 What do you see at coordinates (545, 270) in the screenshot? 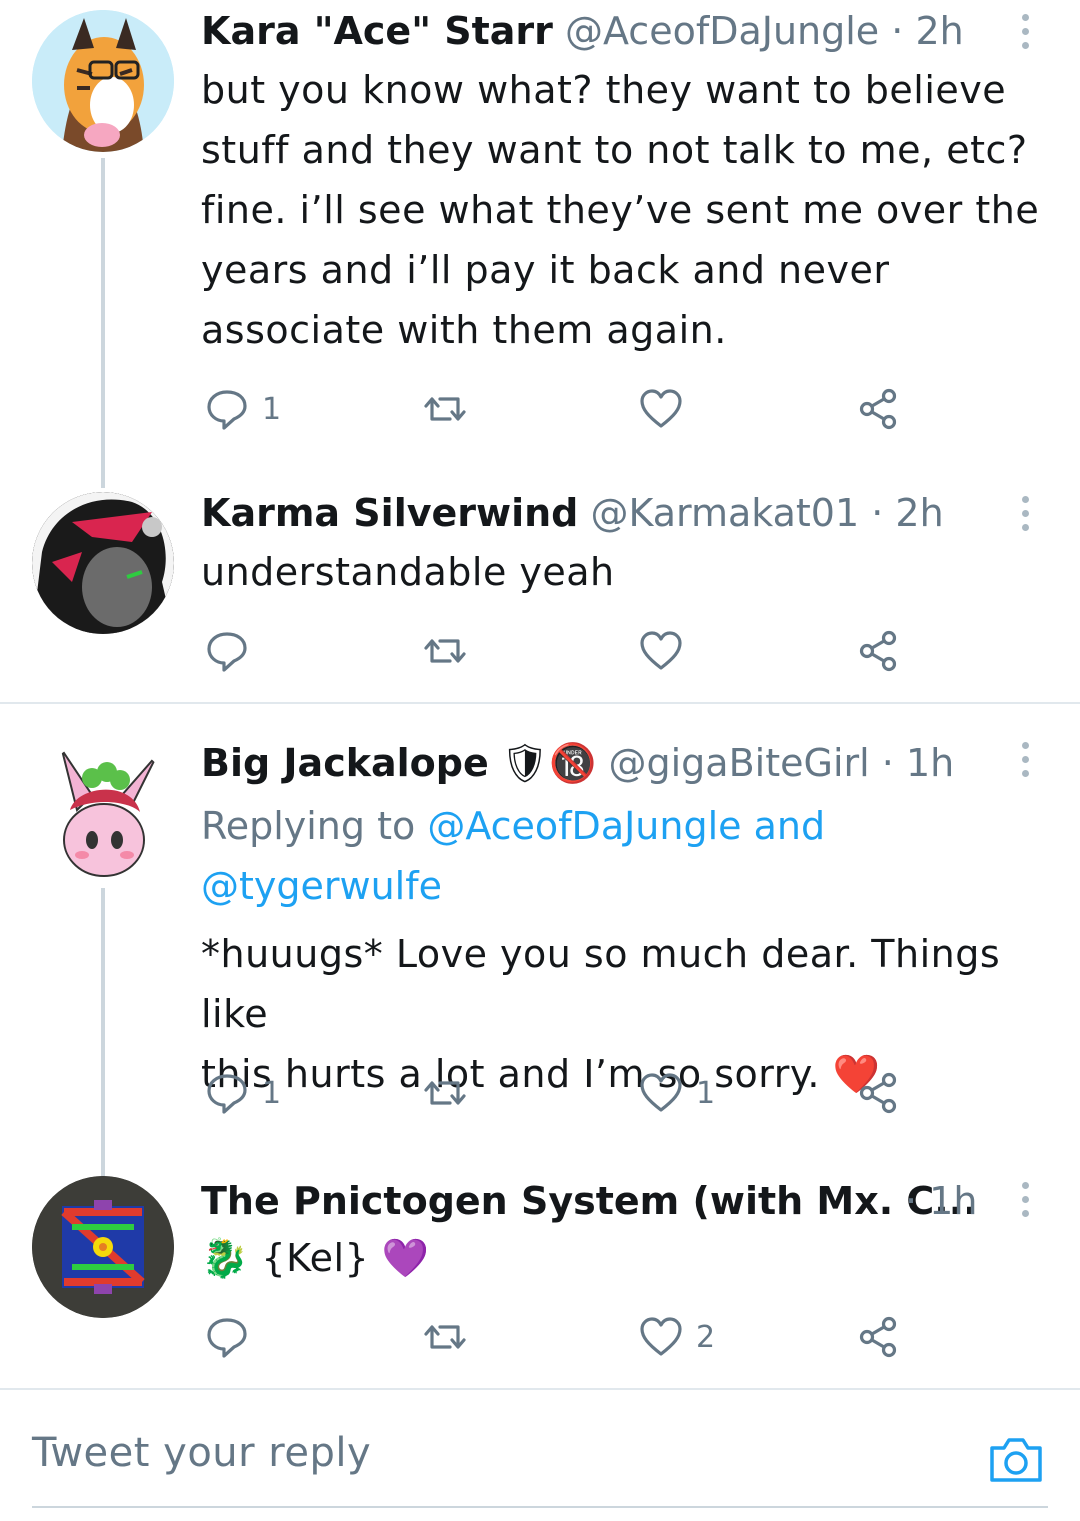
I see `tweet-text-line: years and i’ll pay it back and never` at bounding box center [545, 270].